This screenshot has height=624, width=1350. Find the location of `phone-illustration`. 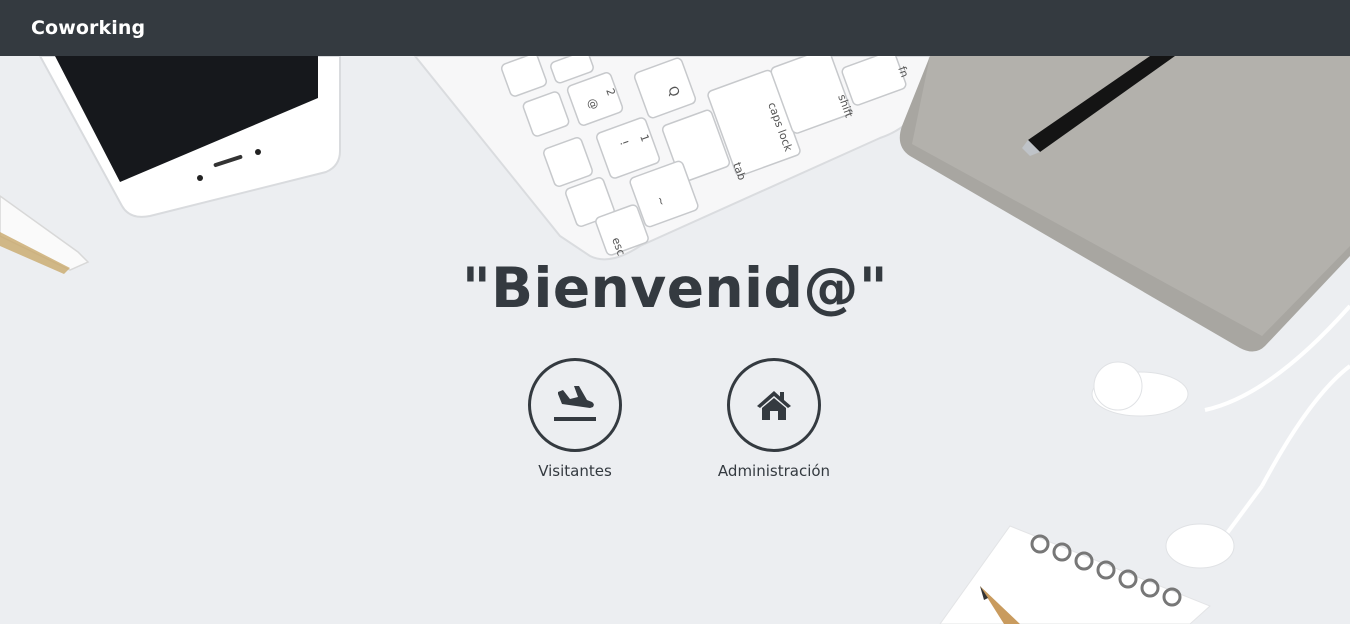

phone-illustration is located at coordinates (189, 137).